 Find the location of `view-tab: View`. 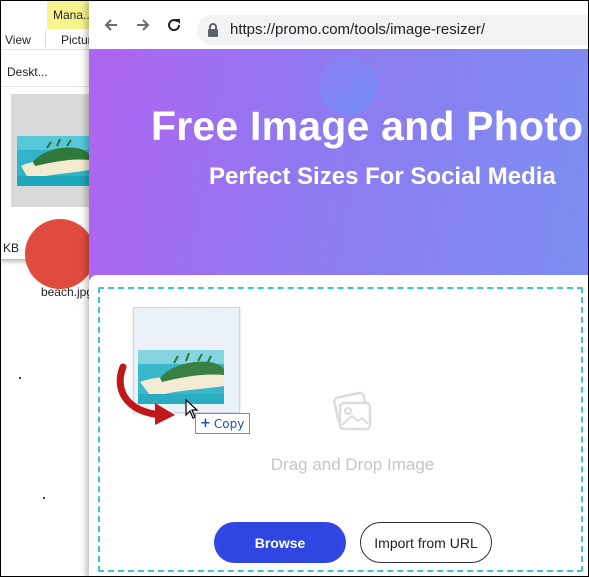

view-tab: View is located at coordinates (18, 40).